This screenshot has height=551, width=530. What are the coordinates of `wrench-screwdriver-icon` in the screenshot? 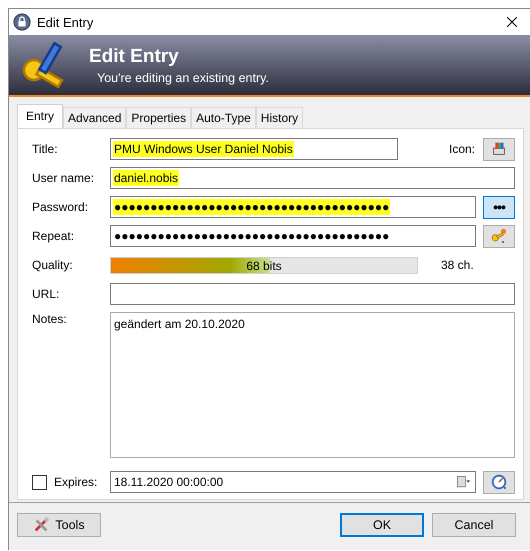 It's located at (42, 525).